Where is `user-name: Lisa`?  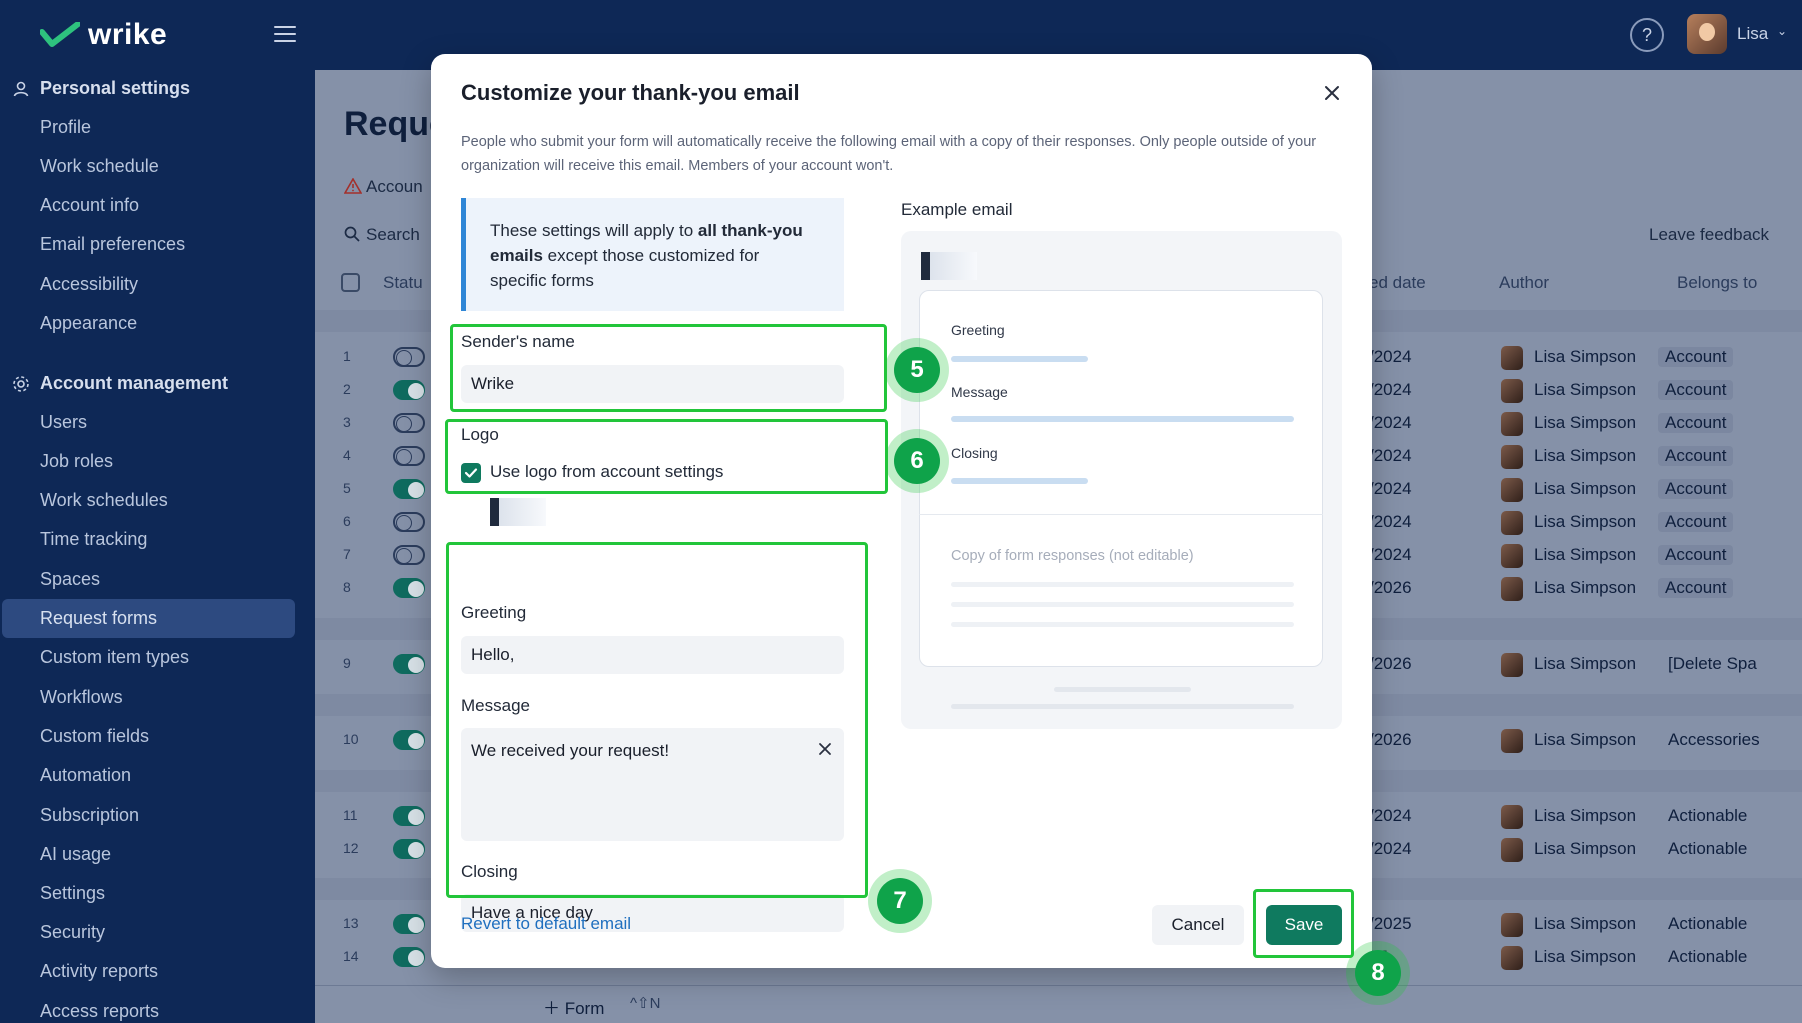 user-name: Lisa is located at coordinates (1752, 34).